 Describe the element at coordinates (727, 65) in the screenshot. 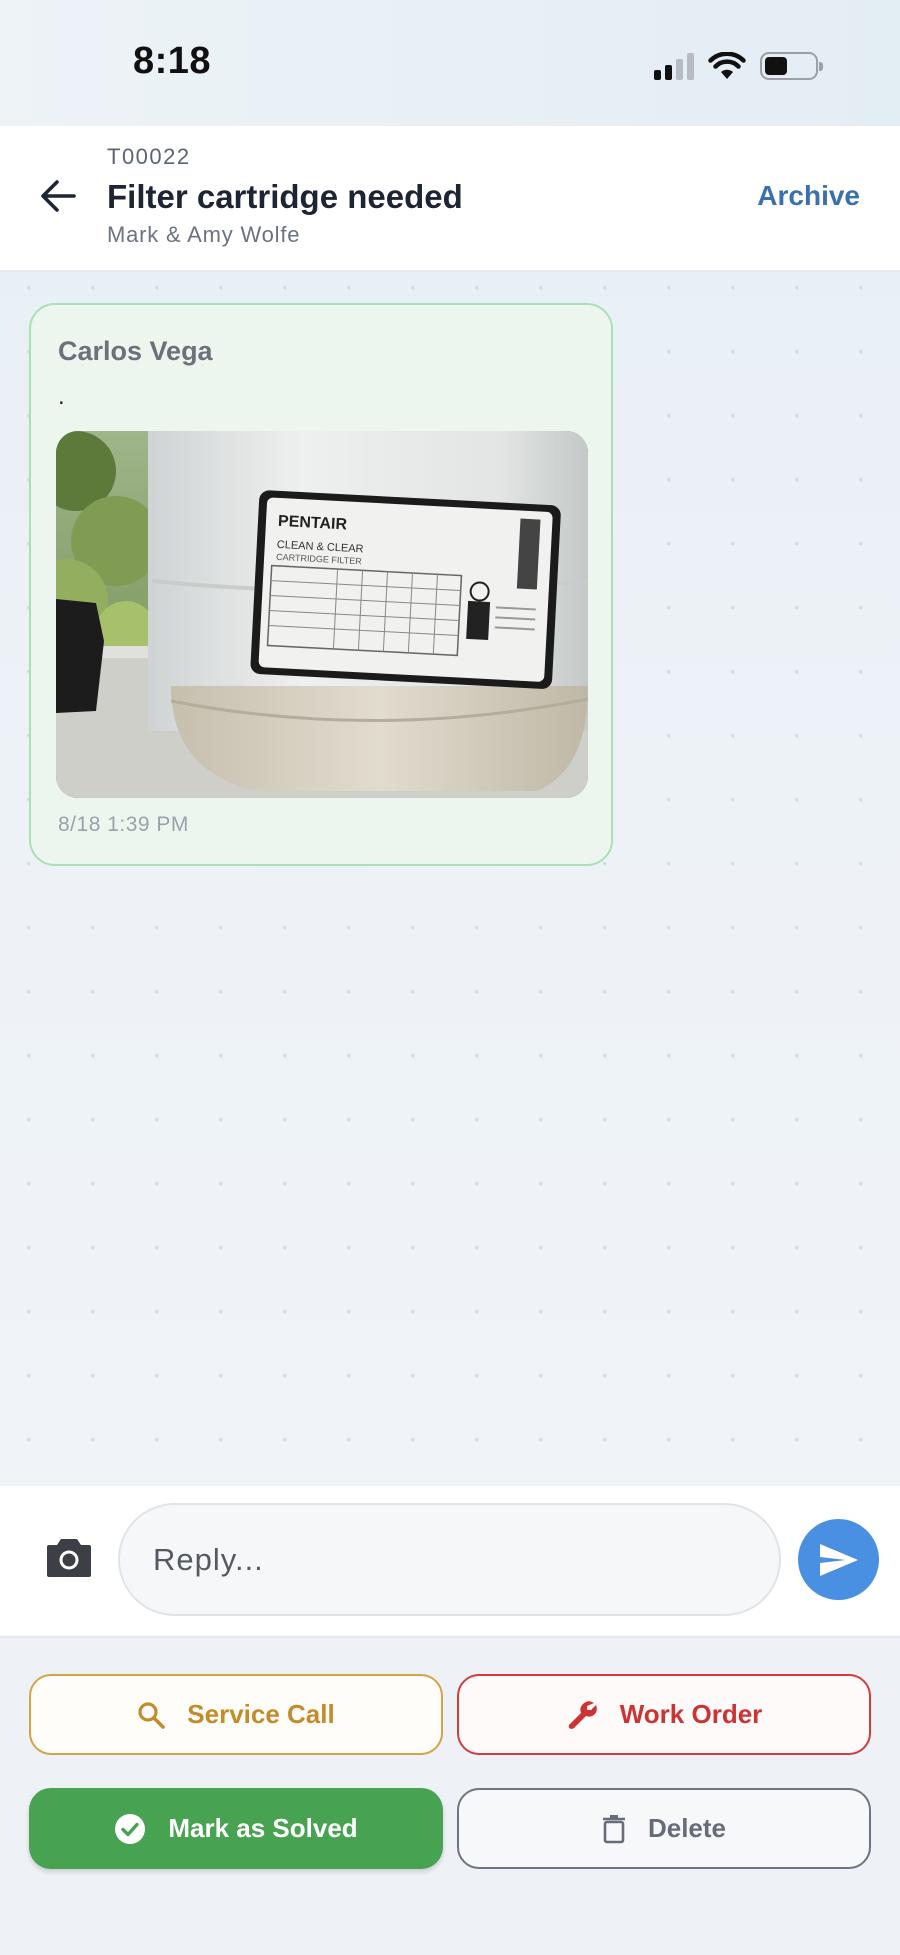

I see `wifi-icon` at that location.